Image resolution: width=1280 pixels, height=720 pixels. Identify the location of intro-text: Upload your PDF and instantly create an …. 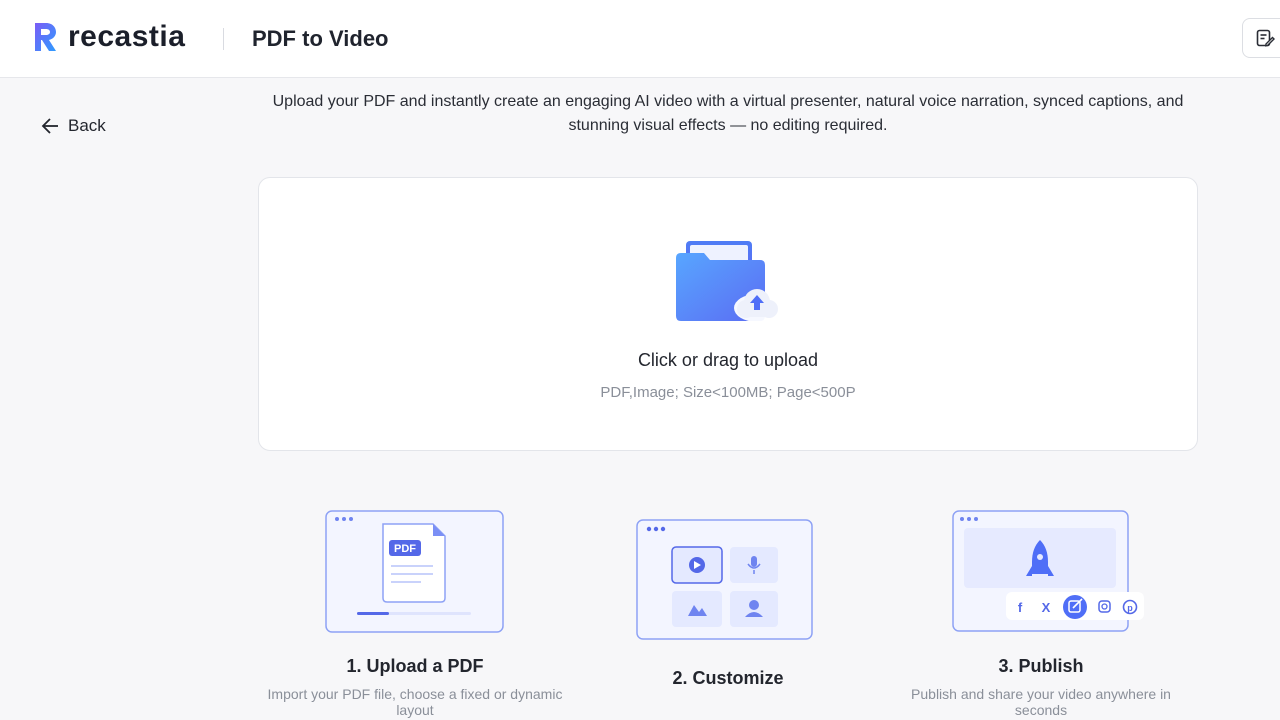
(728, 113).